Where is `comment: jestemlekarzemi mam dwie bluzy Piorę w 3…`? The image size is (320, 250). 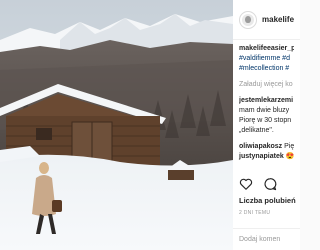 comment: jestemlekarzemi mam dwie bluzy Piorę w 3… is located at coordinates (266, 116).